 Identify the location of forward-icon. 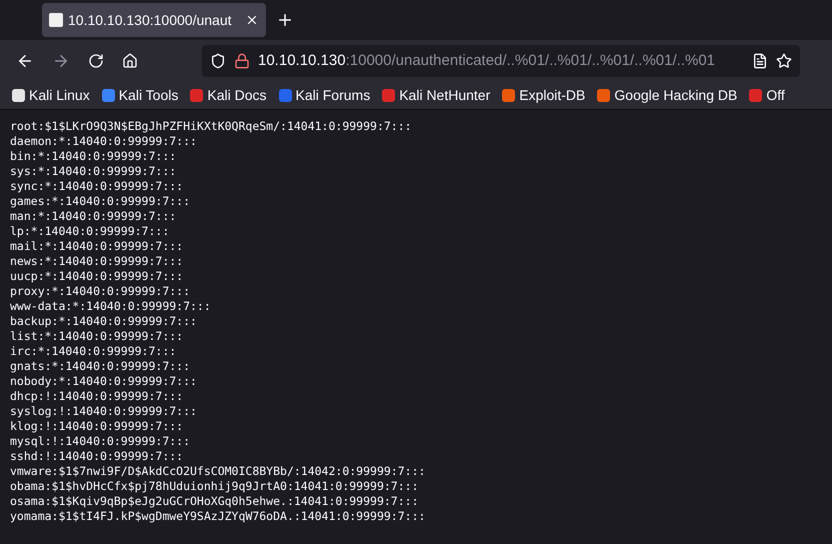
(61, 61).